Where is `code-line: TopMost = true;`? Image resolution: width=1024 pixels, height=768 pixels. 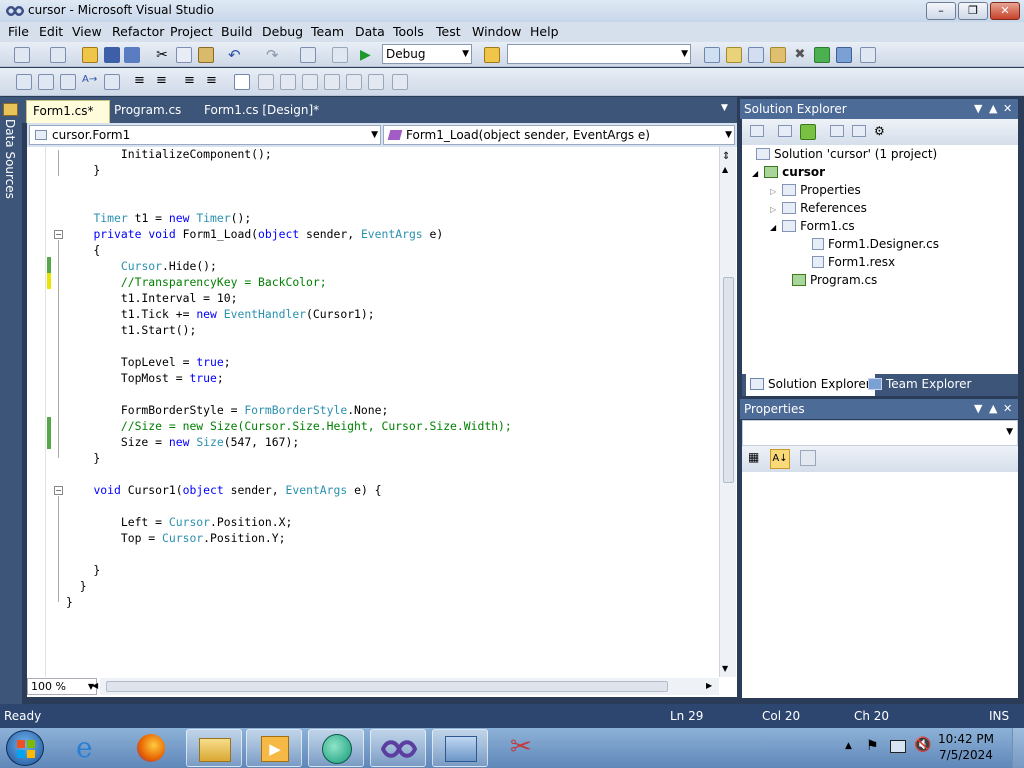
code-line: TopMost = true; is located at coordinates (289, 378).